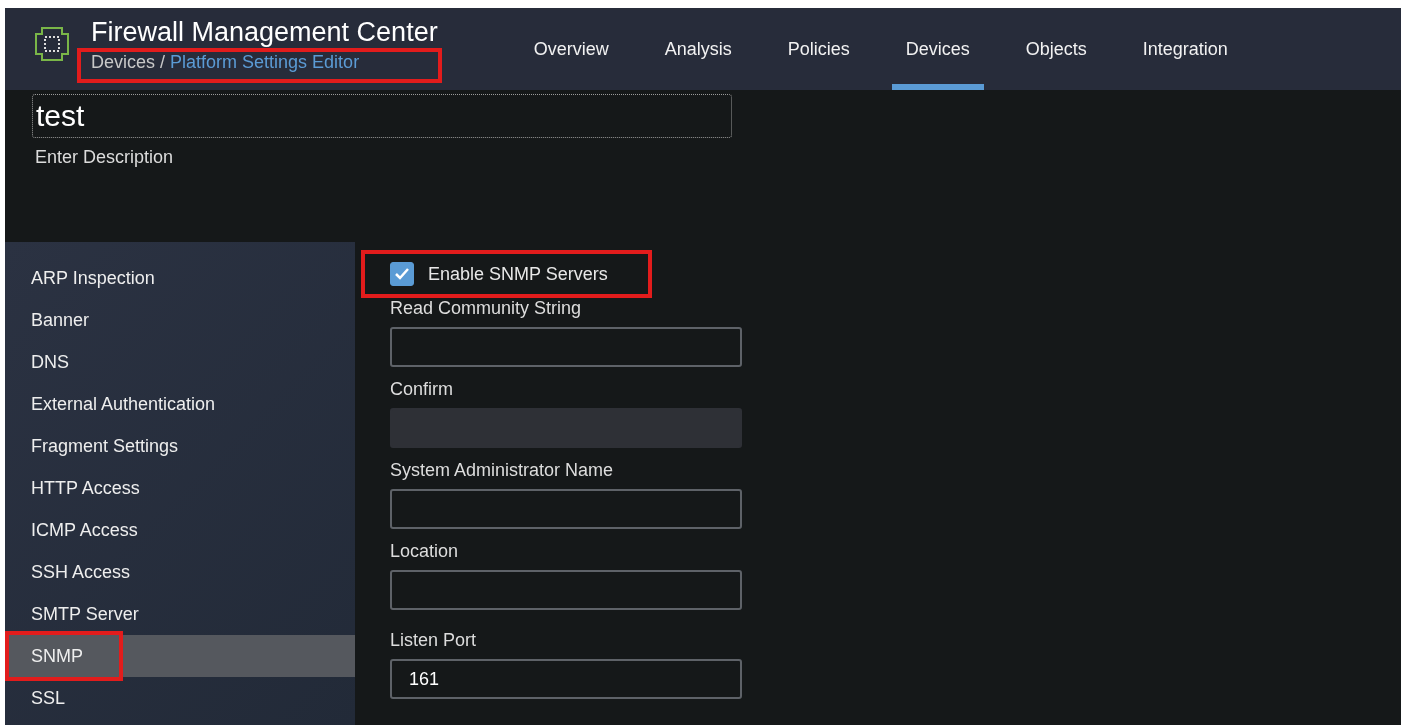  I want to click on nav-tab: Policies, so click(818, 49).